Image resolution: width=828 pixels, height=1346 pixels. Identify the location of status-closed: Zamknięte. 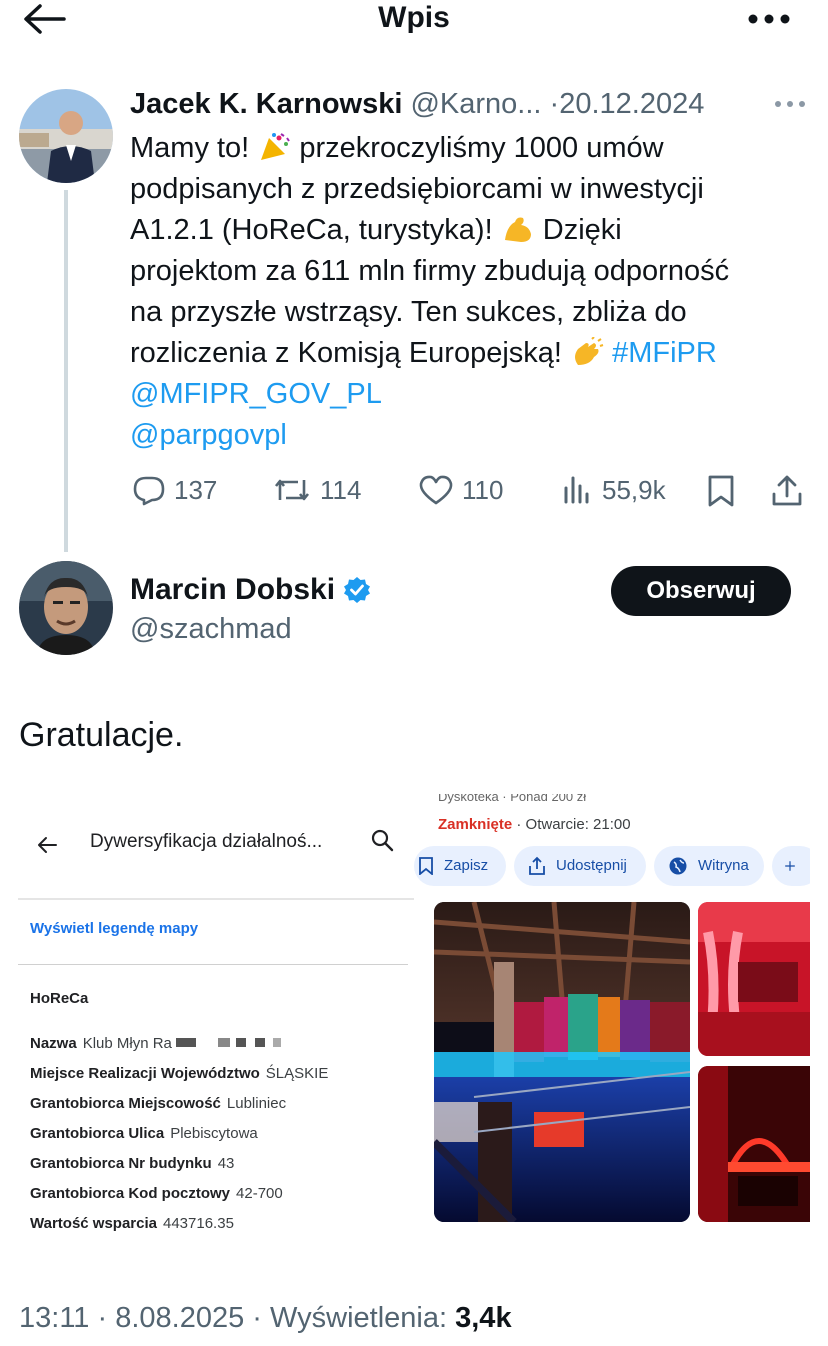
(475, 824).